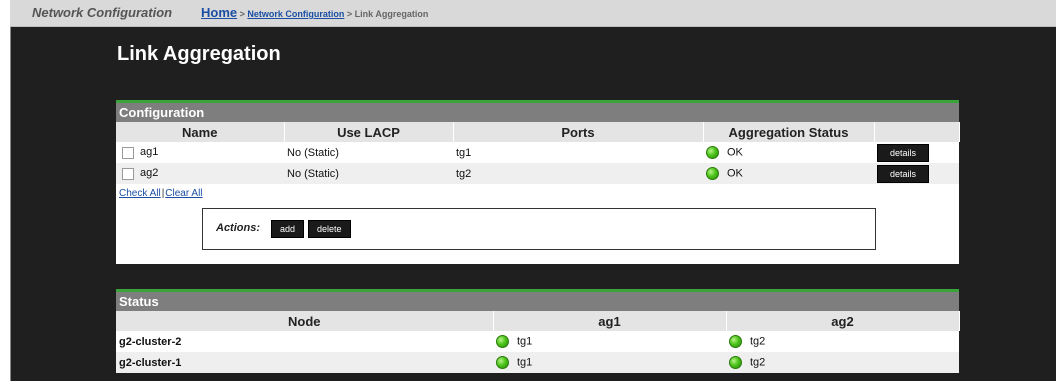 The width and height of the screenshot is (1056, 381). I want to click on page-title: Link Aggregation, so click(199, 54).